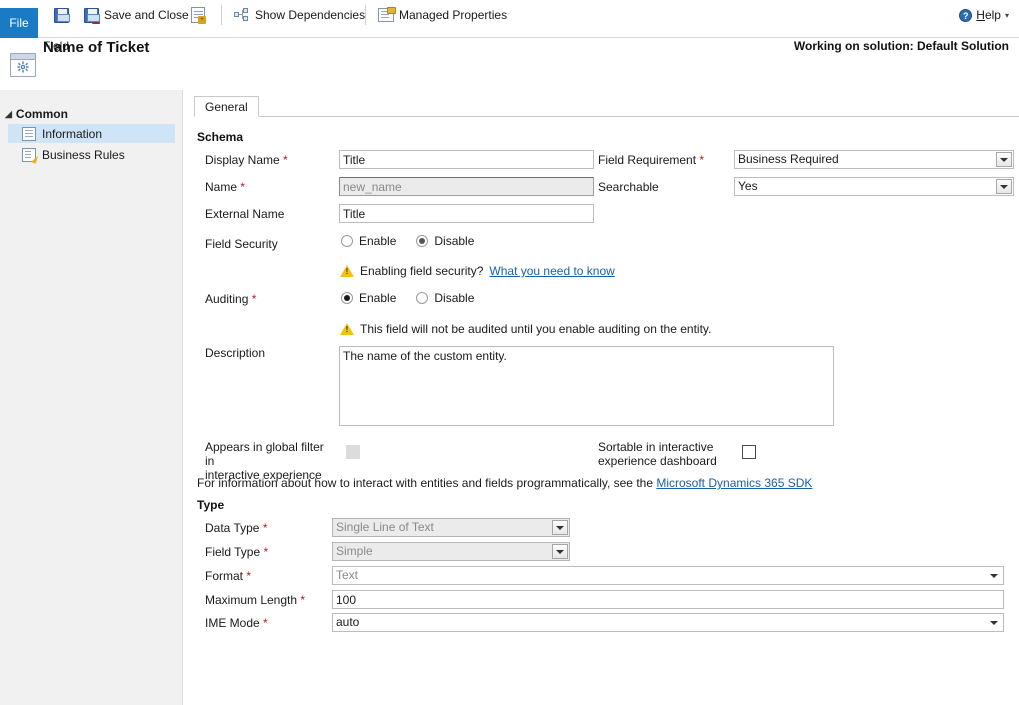  What do you see at coordinates (226, 106) in the screenshot?
I see `tab-general: General` at bounding box center [226, 106].